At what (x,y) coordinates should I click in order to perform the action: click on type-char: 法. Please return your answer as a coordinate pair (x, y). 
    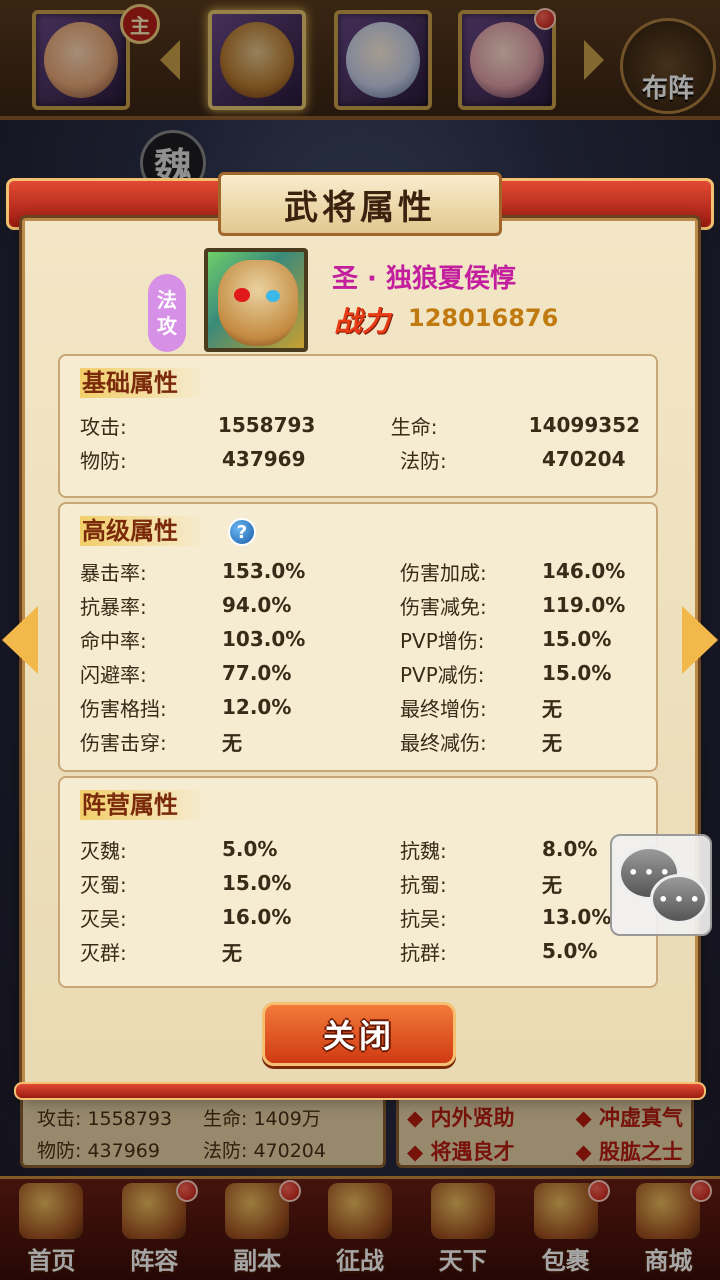
    Looking at the image, I should click on (167, 300).